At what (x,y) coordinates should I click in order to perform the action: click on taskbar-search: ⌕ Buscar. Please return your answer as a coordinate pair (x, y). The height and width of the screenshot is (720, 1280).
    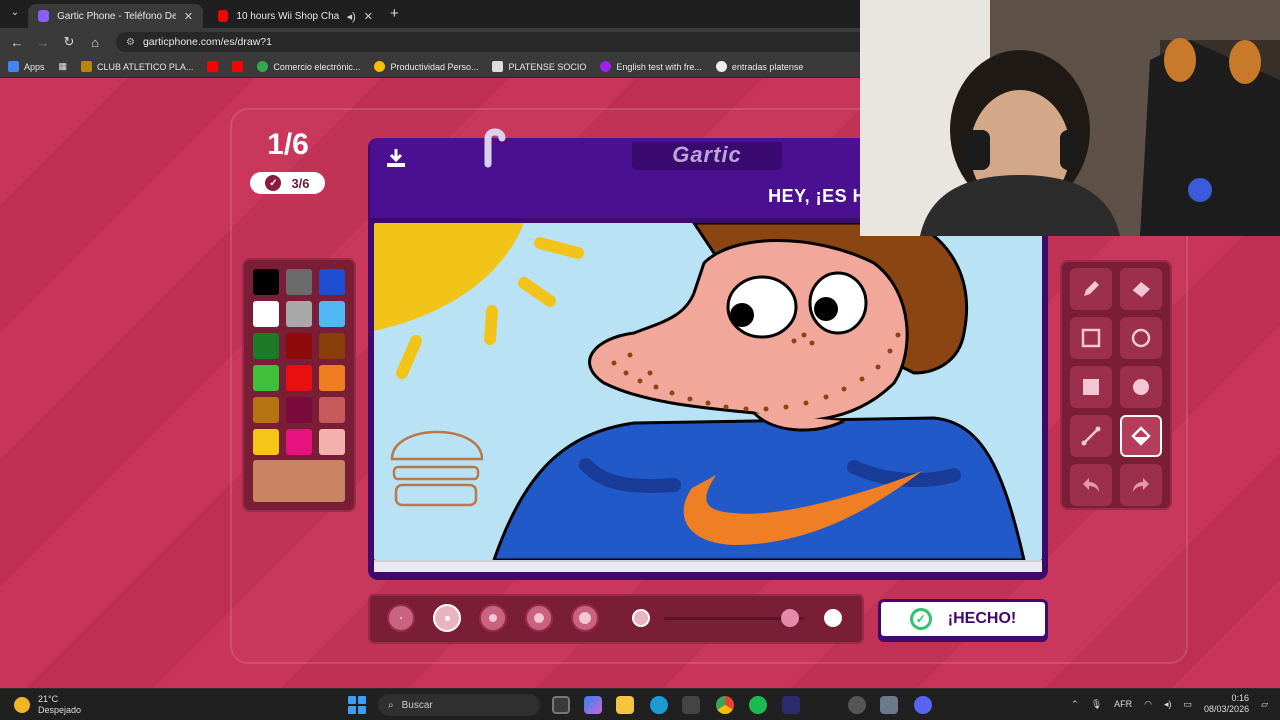
    Looking at the image, I should click on (459, 705).